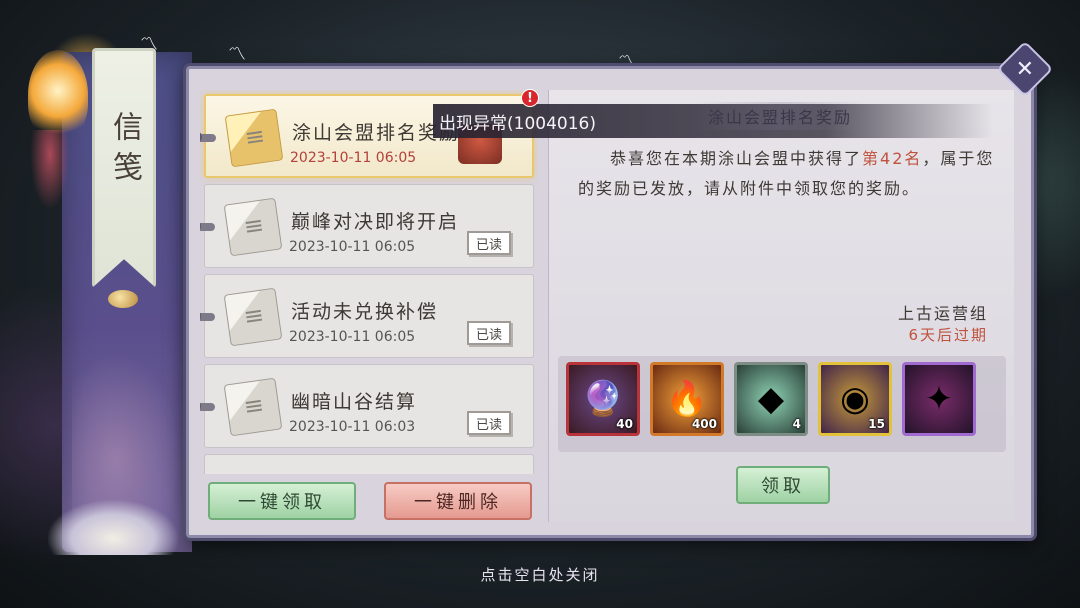 This screenshot has width=1080, height=608. What do you see at coordinates (458, 501) in the screenshot?
I see `delete-all-button: 一键删除` at bounding box center [458, 501].